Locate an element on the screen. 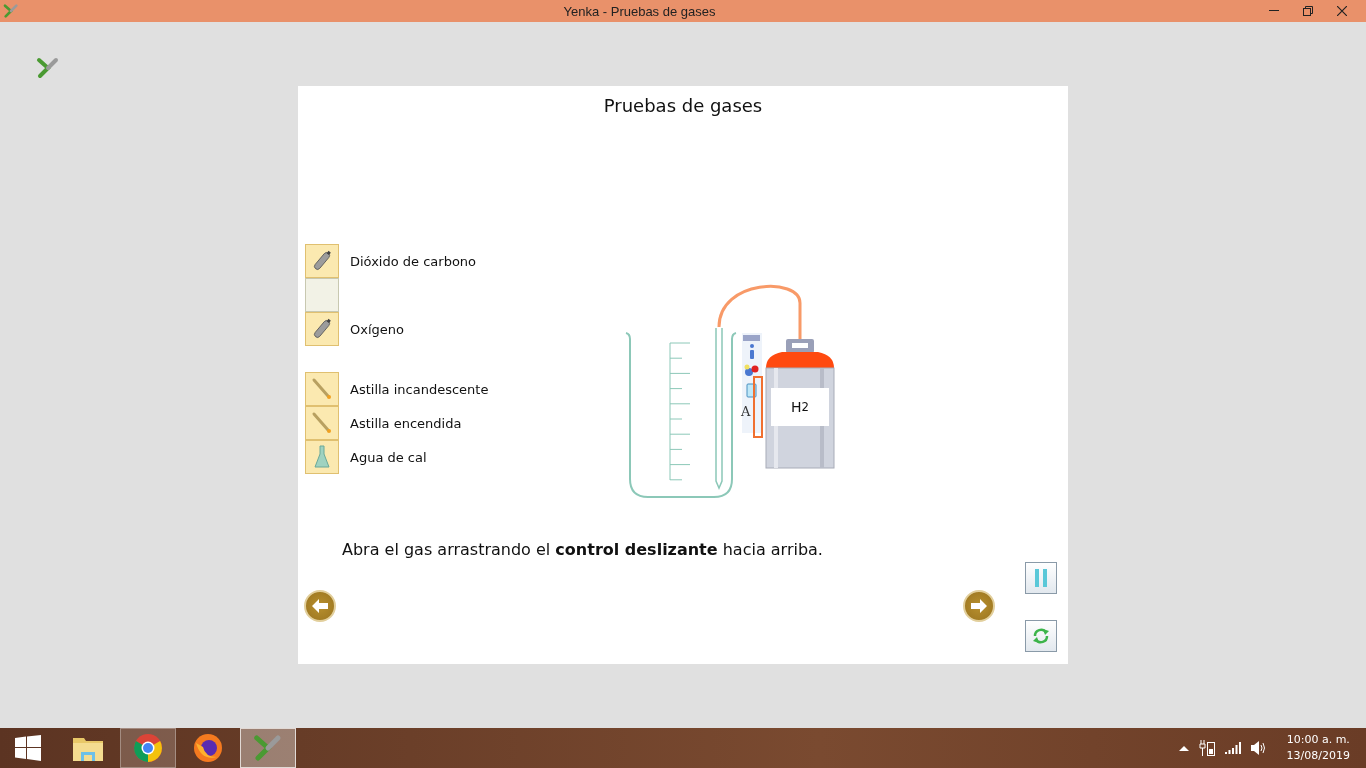 The width and height of the screenshot is (1366, 768). clock-time: 10:00 a. m. is located at coordinates (1318, 740).